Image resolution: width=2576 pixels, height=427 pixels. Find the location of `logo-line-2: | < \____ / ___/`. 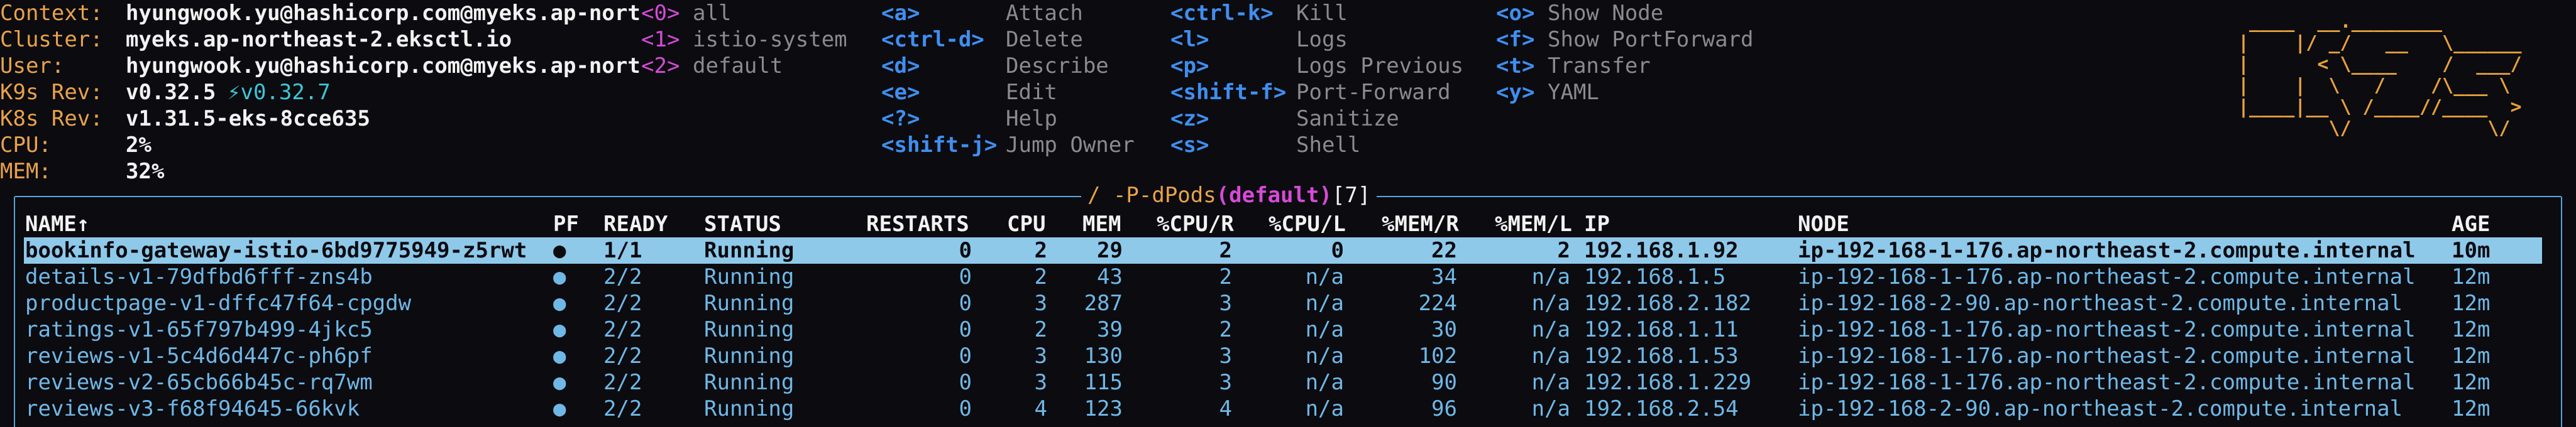

logo-line-2: | < \____ / ___/ is located at coordinates (2380, 64).